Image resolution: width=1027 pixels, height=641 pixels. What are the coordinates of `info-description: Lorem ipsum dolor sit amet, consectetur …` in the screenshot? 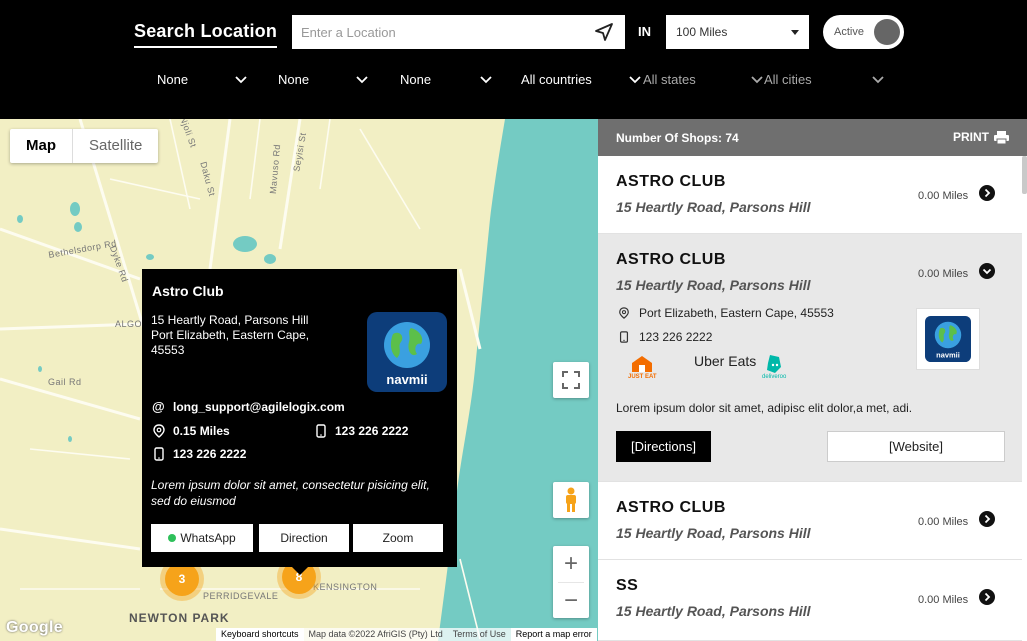 It's located at (290, 493).